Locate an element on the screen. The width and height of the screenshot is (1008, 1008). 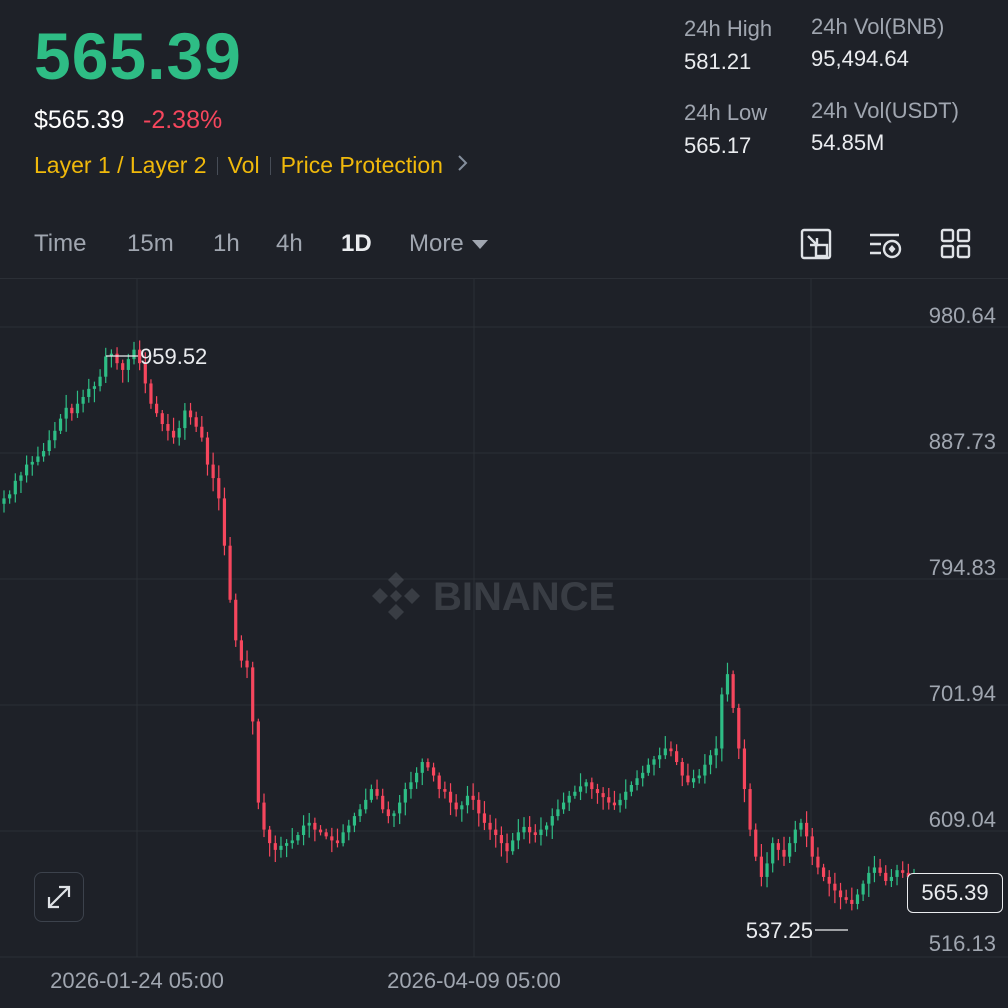
tag-vol: Vol is located at coordinates (244, 165).